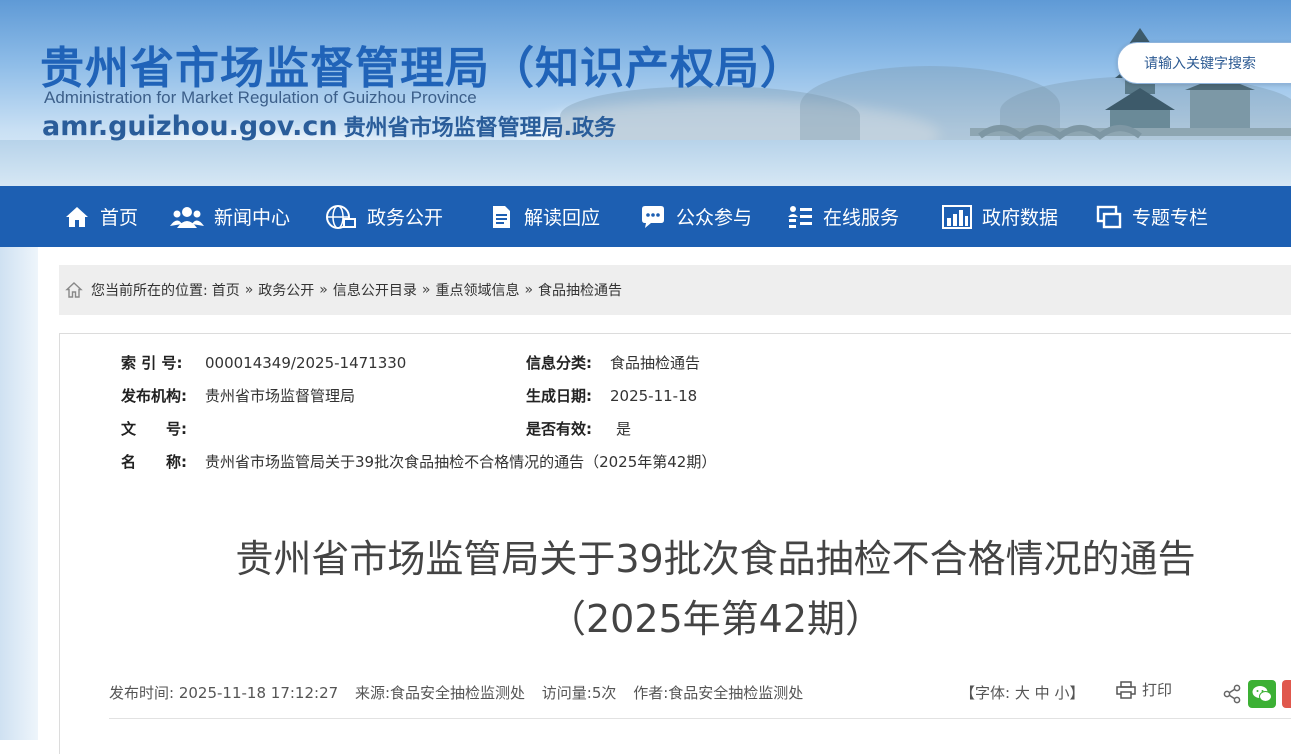  I want to click on meta-date-value: 2025-11-18, so click(654, 396).